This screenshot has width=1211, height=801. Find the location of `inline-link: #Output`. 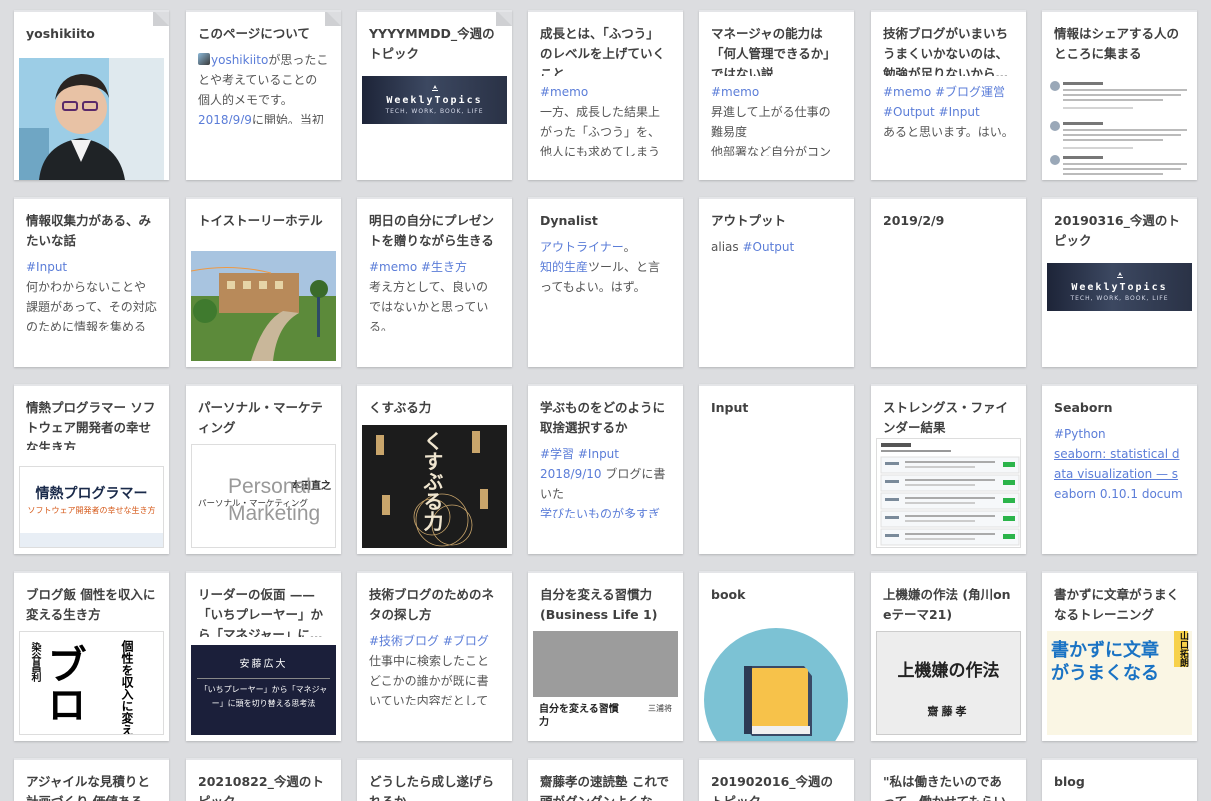

inline-link: #Output is located at coordinates (768, 247).